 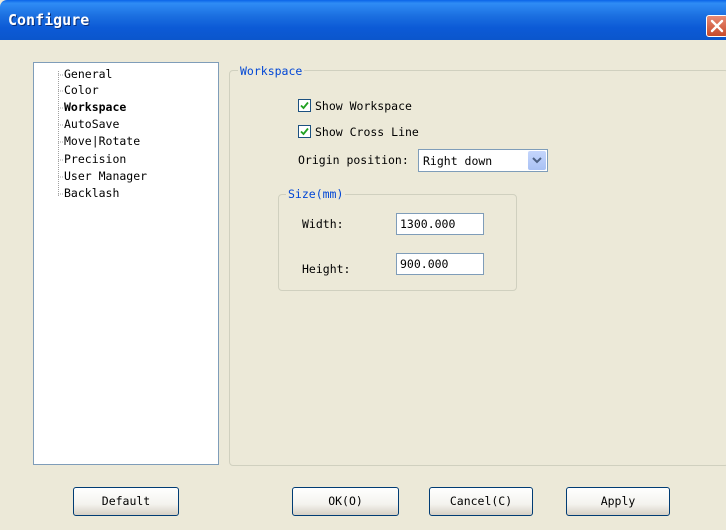 What do you see at coordinates (363, 106) in the screenshot?
I see `show-workspace-label: Show Workspace` at bounding box center [363, 106].